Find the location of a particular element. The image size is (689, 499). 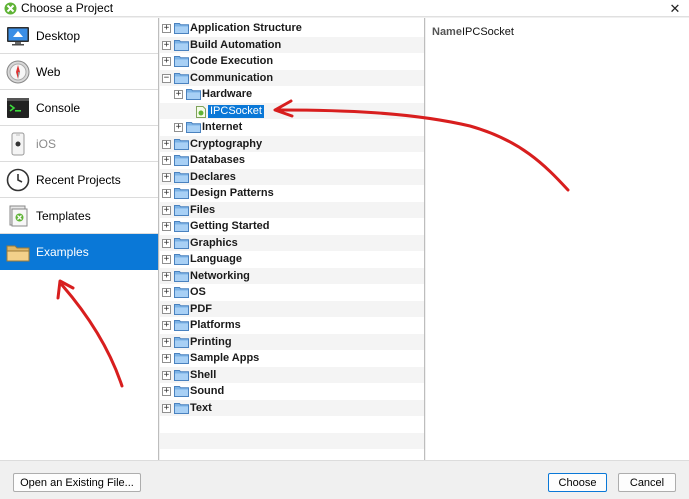

tree-node-code-execution: + Code Execution is located at coordinates (292, 62).